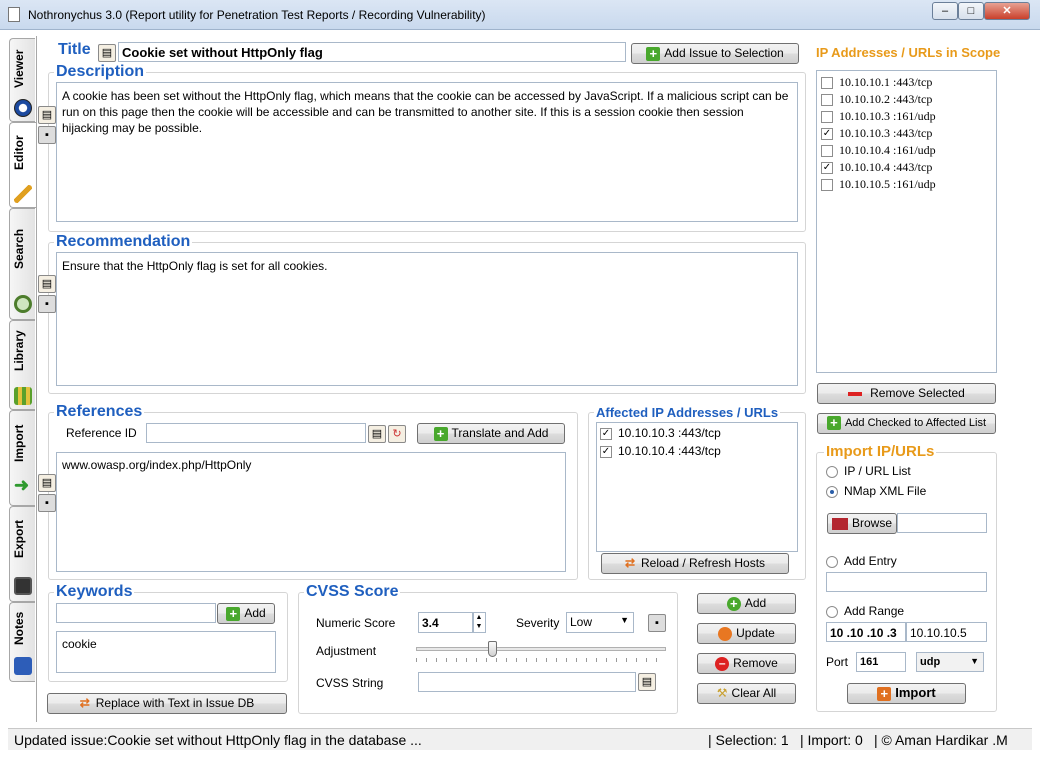 This screenshot has height=758, width=1040. Describe the element at coordinates (136, 613) in the screenshot. I see `keyword-input` at that location.